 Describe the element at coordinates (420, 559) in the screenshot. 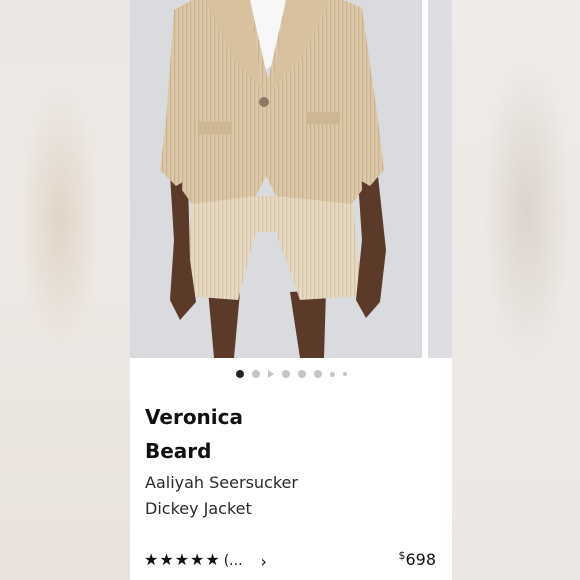

I see `price-amount: 698` at that location.